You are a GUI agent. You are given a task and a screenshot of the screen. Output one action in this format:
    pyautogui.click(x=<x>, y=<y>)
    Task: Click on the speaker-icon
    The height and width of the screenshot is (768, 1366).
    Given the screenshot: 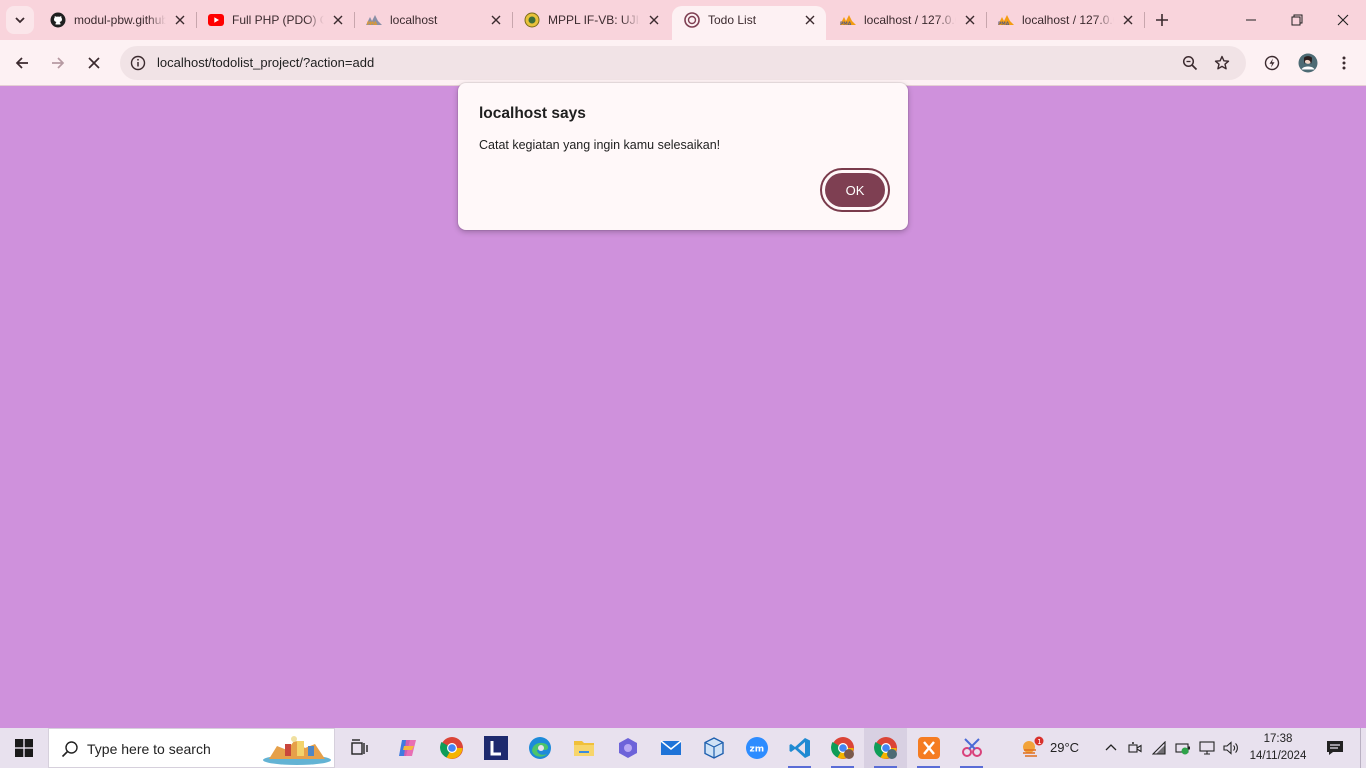 What is the action you would take?
    pyautogui.click(x=1230, y=748)
    